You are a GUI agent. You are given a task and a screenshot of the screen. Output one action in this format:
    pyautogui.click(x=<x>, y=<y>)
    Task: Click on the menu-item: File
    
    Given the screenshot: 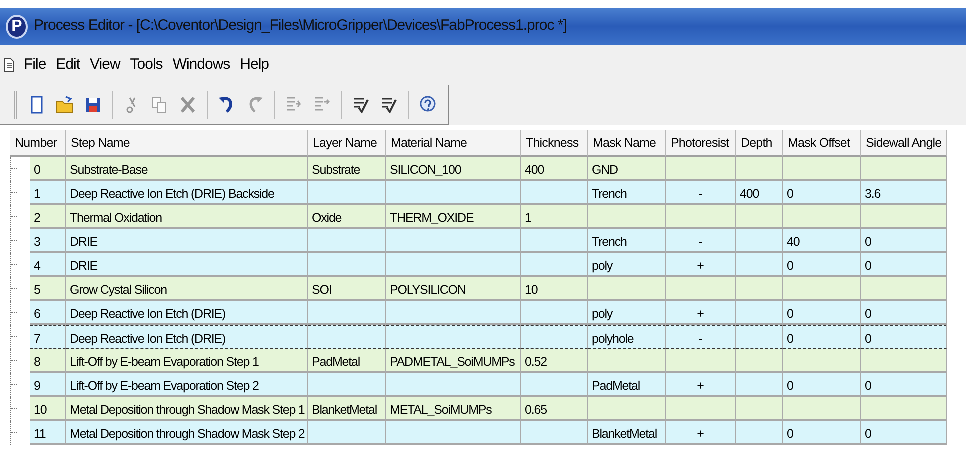 What is the action you would take?
    pyautogui.click(x=35, y=65)
    